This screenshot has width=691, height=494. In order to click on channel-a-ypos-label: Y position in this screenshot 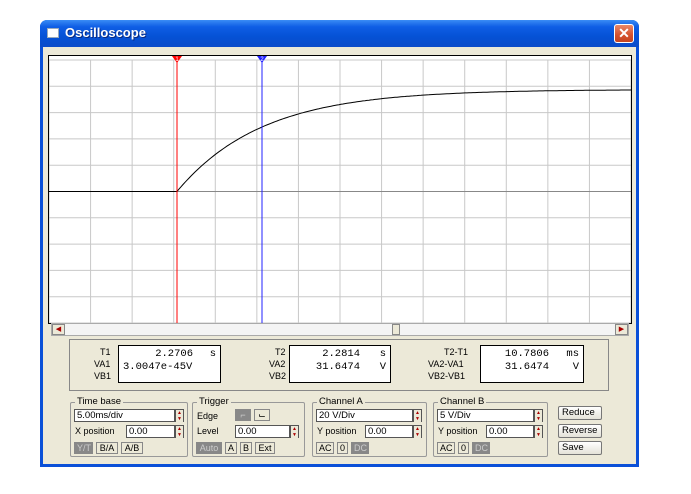, I will do `click(337, 431)`.